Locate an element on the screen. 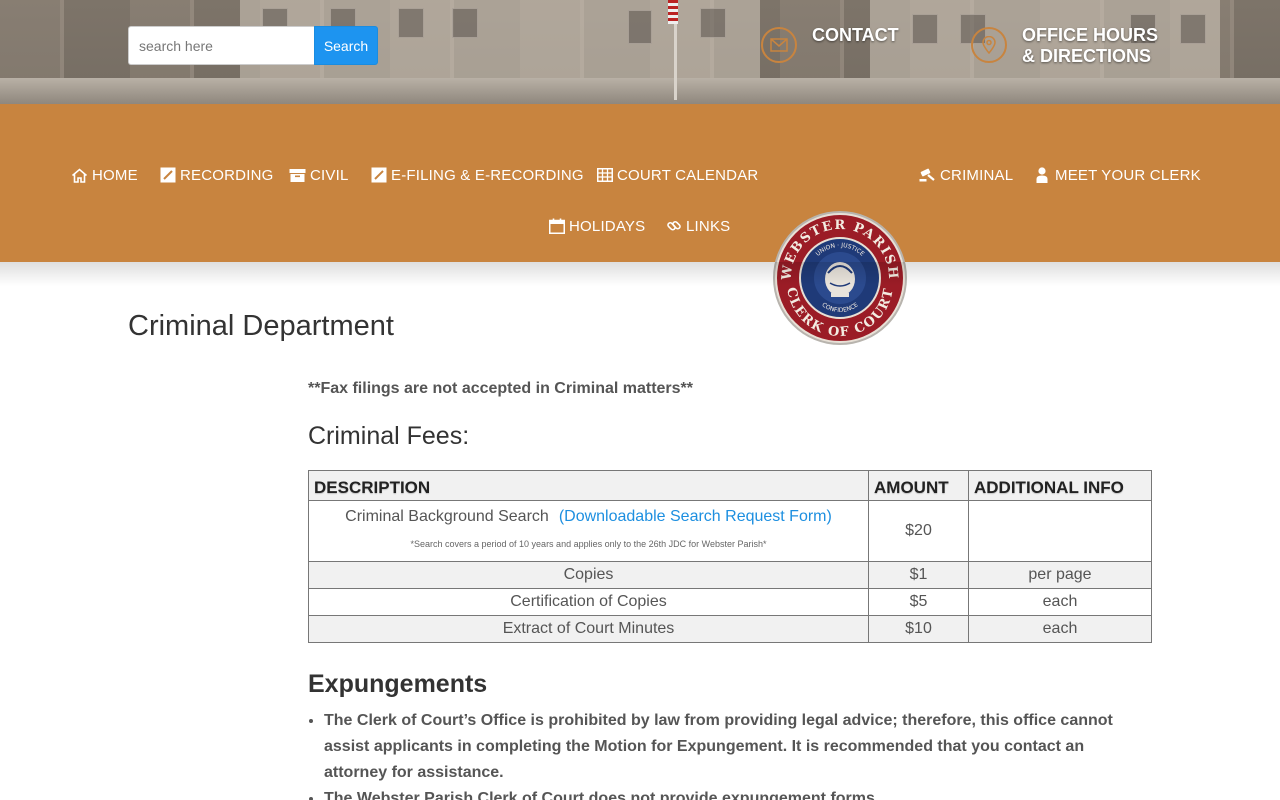 This screenshot has height=800, width=1280. column-header-description: DESCRIPTION is located at coordinates (588, 485).